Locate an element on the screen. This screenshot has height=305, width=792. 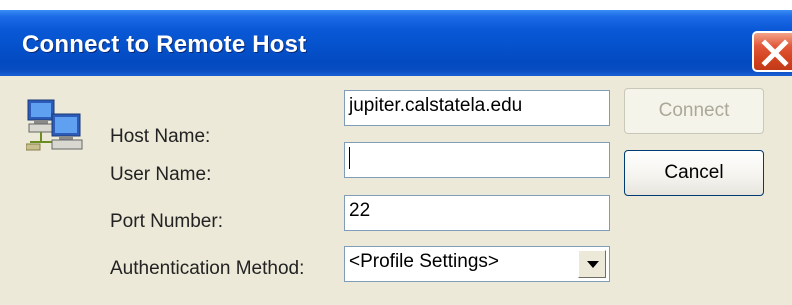
networked-computers-icon is located at coordinates (54, 125).